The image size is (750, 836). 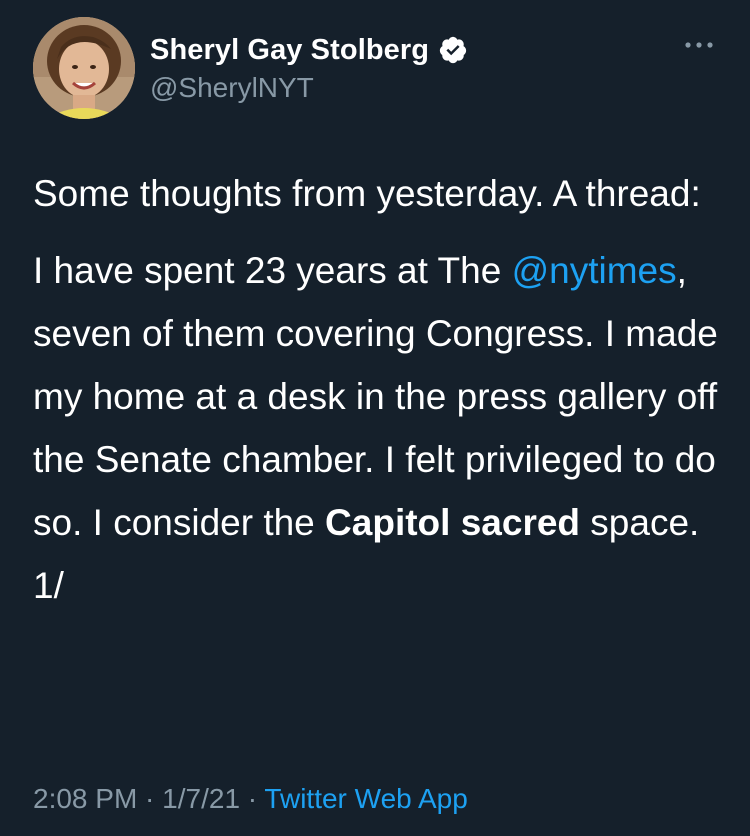 I want to click on tweet-paragraph-1: Some thoughts from yesterday. A thread:, so click(x=367, y=193).